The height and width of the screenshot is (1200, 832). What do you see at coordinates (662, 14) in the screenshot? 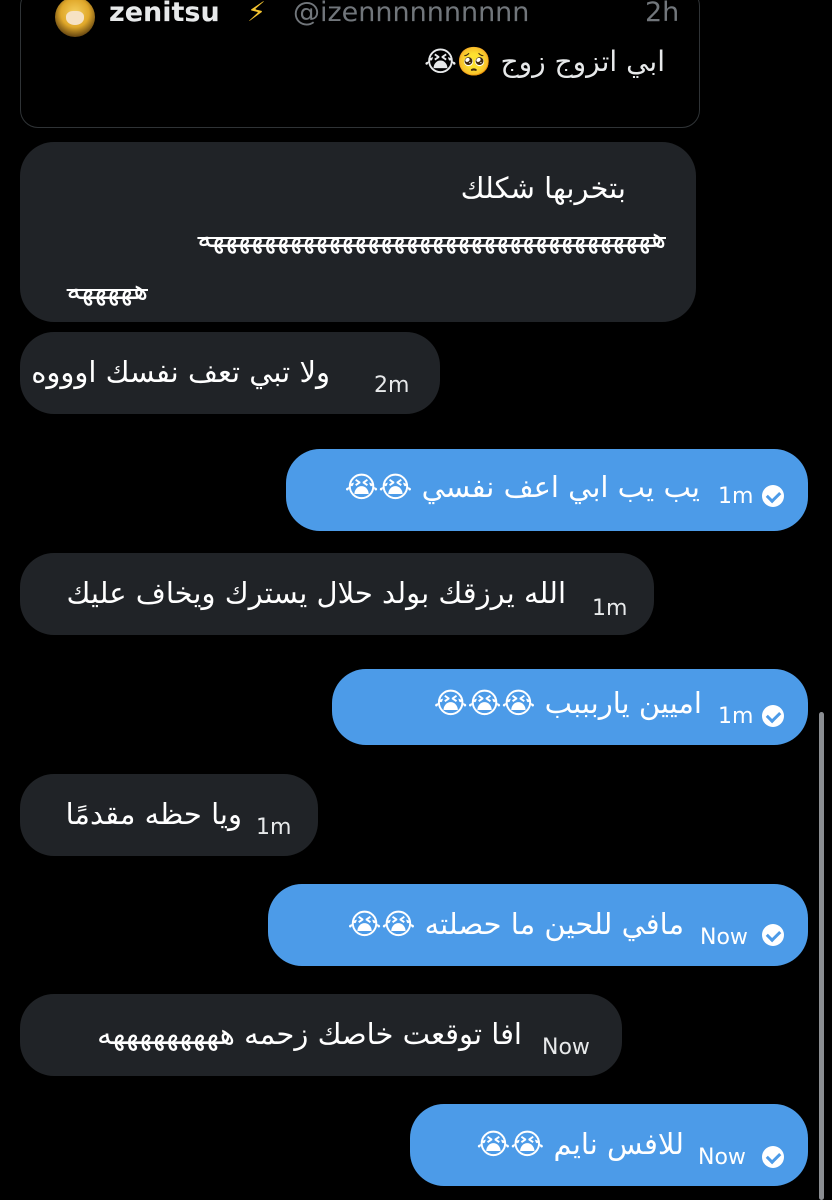
I see `quoted-tweet-time: 2h` at bounding box center [662, 14].